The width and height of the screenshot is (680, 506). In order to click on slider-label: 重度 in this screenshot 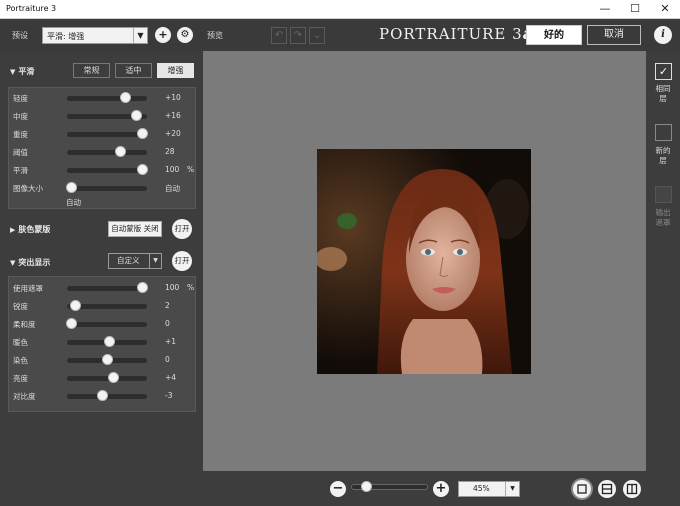, I will do `click(20, 134)`.